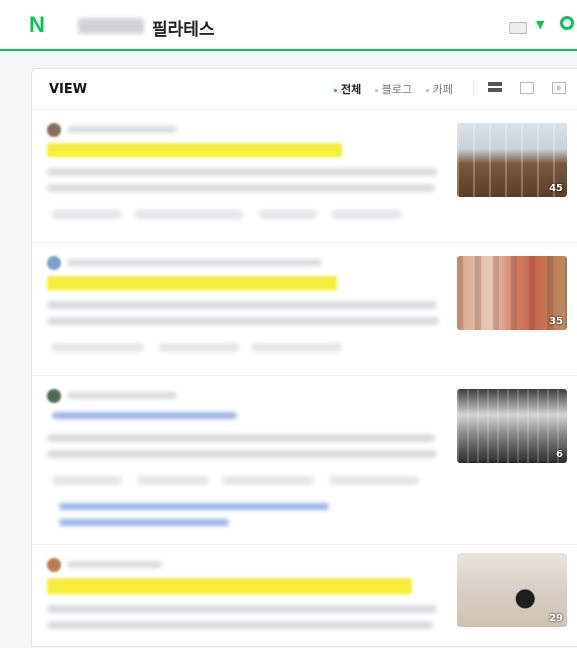 This screenshot has height=648, width=577. I want to click on image-count-badge: 29, so click(556, 618).